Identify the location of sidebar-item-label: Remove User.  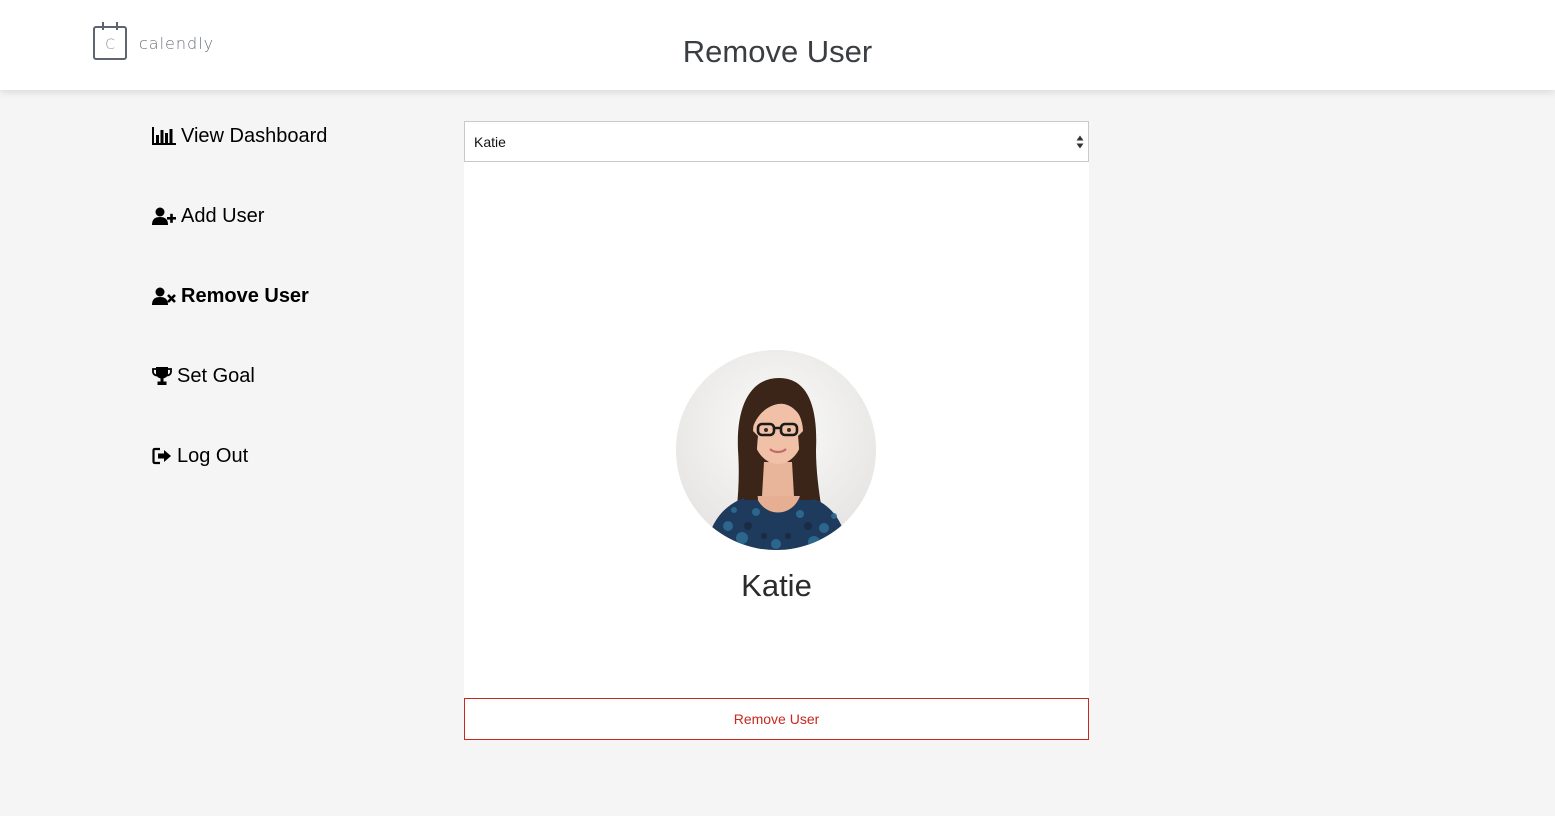
(245, 295).